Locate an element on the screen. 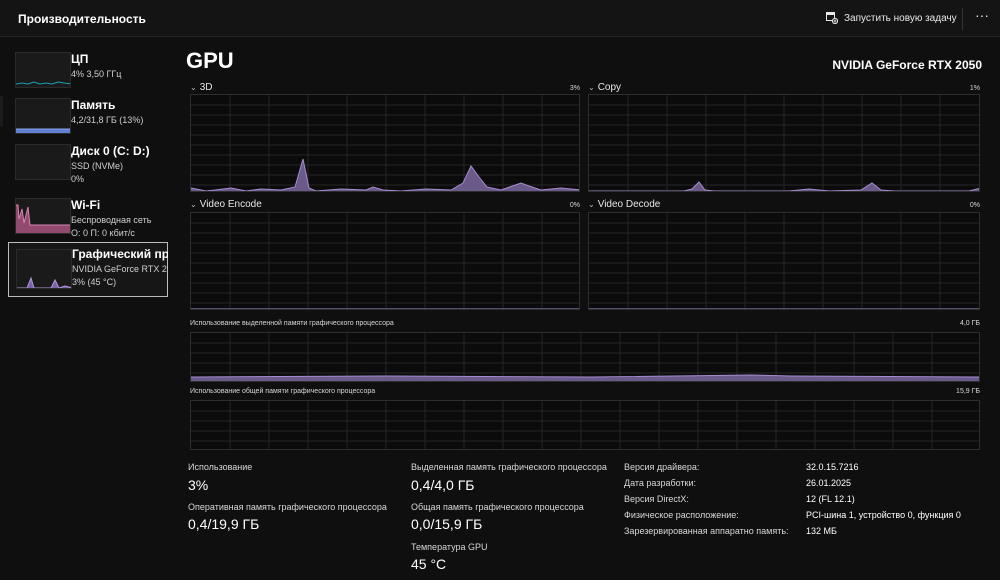 The image size is (1000, 580). sidebar-item-cpu: ЦП 4% 3,50 ГГц is located at coordinates (88, 72).